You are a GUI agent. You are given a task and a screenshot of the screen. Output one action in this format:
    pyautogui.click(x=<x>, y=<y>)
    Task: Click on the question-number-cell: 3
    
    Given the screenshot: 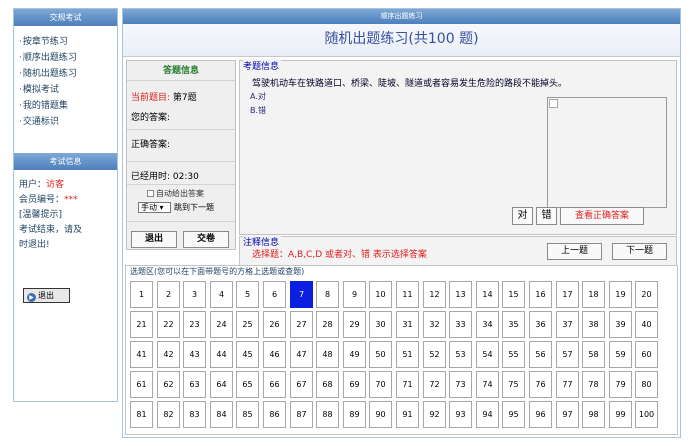 What is the action you would take?
    pyautogui.click(x=194, y=294)
    